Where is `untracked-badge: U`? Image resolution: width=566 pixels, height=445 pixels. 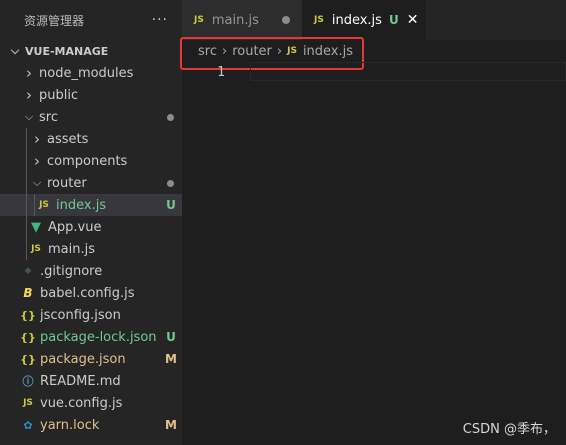
untracked-badge: U is located at coordinates (393, 20).